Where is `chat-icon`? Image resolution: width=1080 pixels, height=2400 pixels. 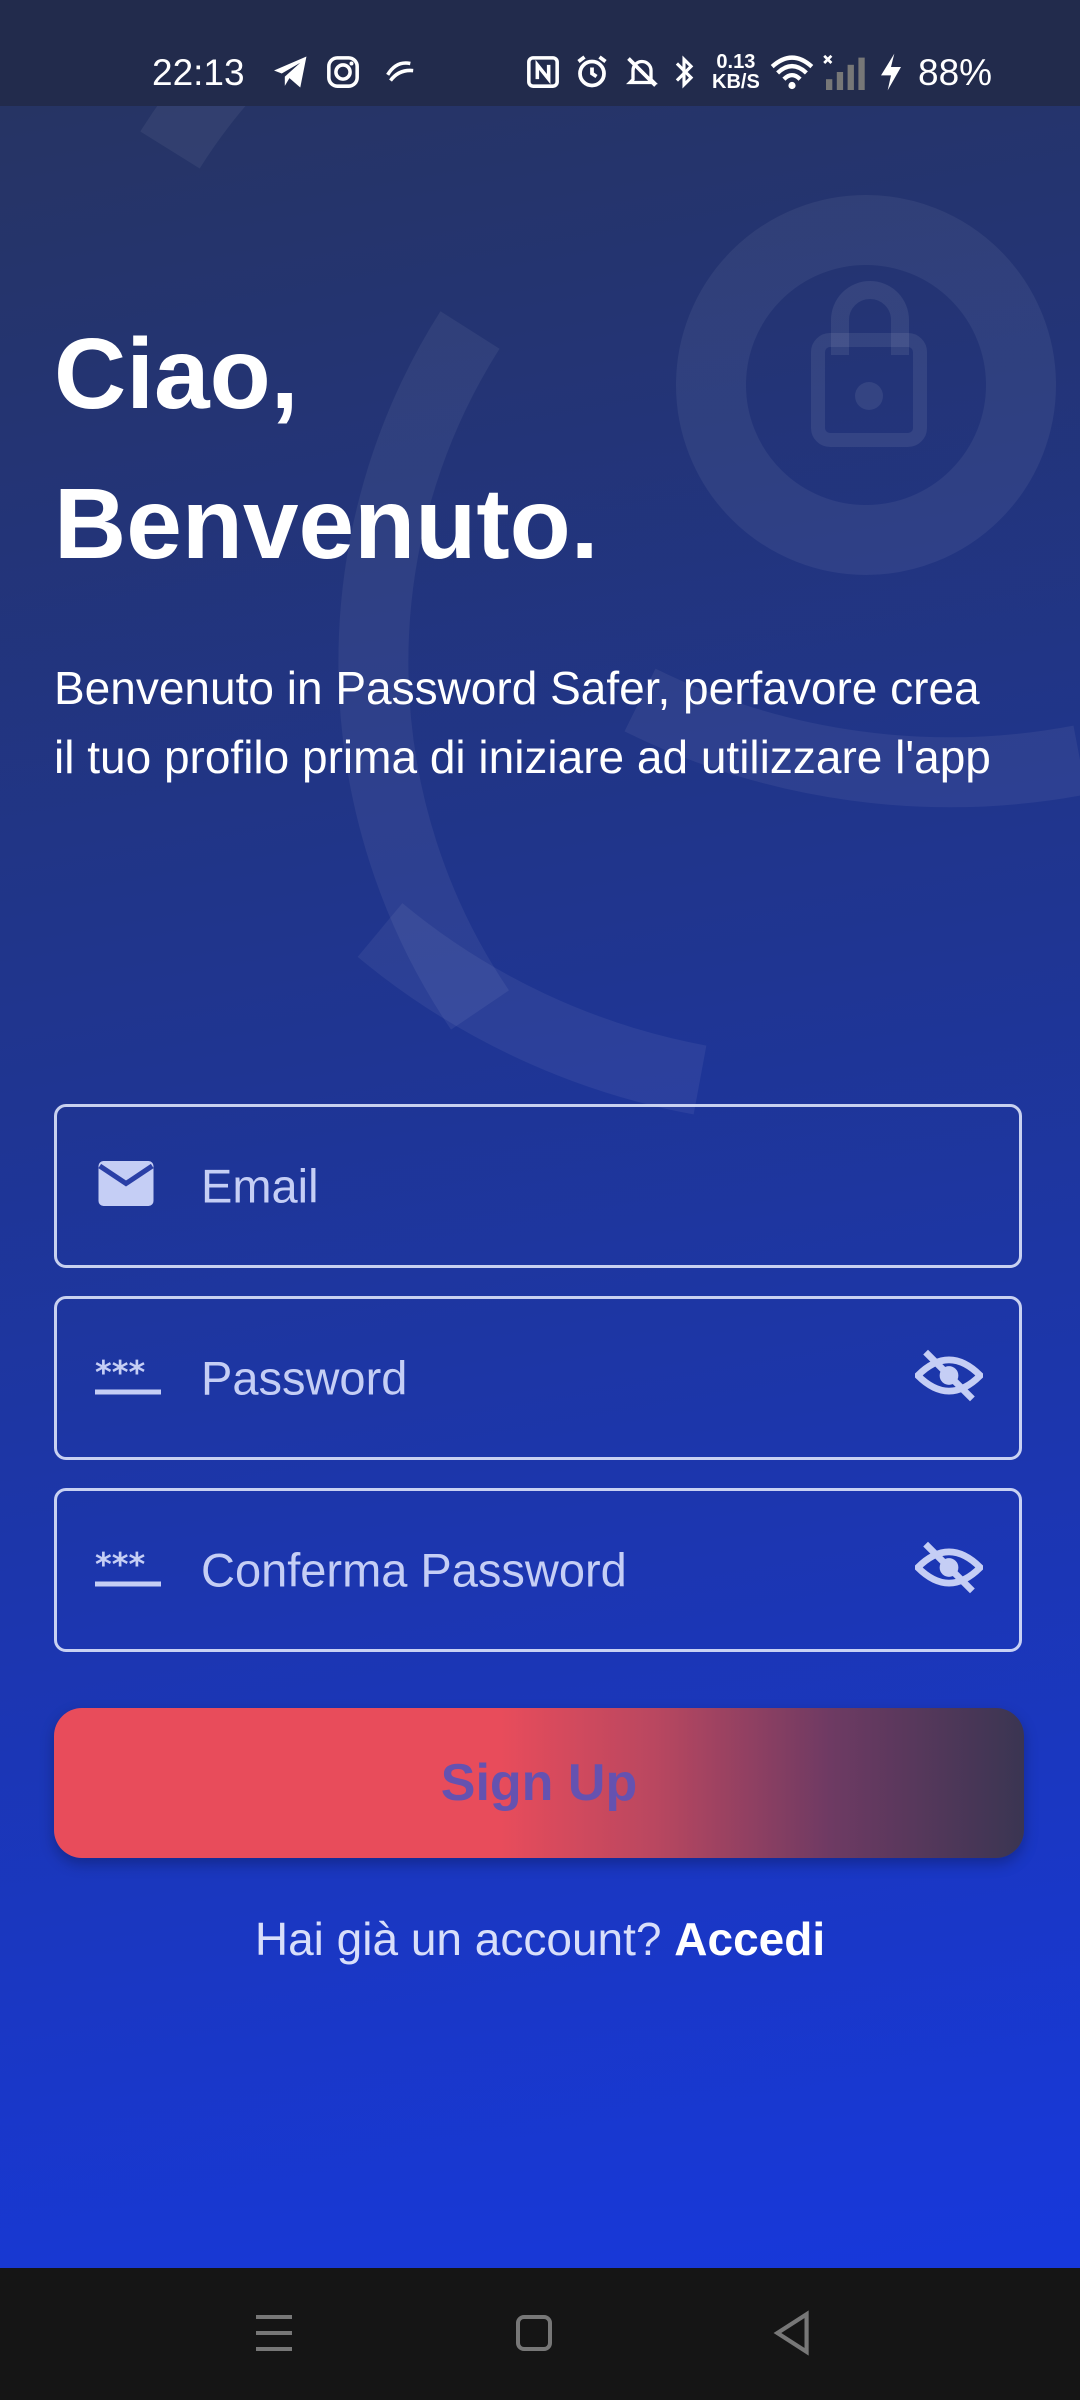 chat-icon is located at coordinates (399, 72).